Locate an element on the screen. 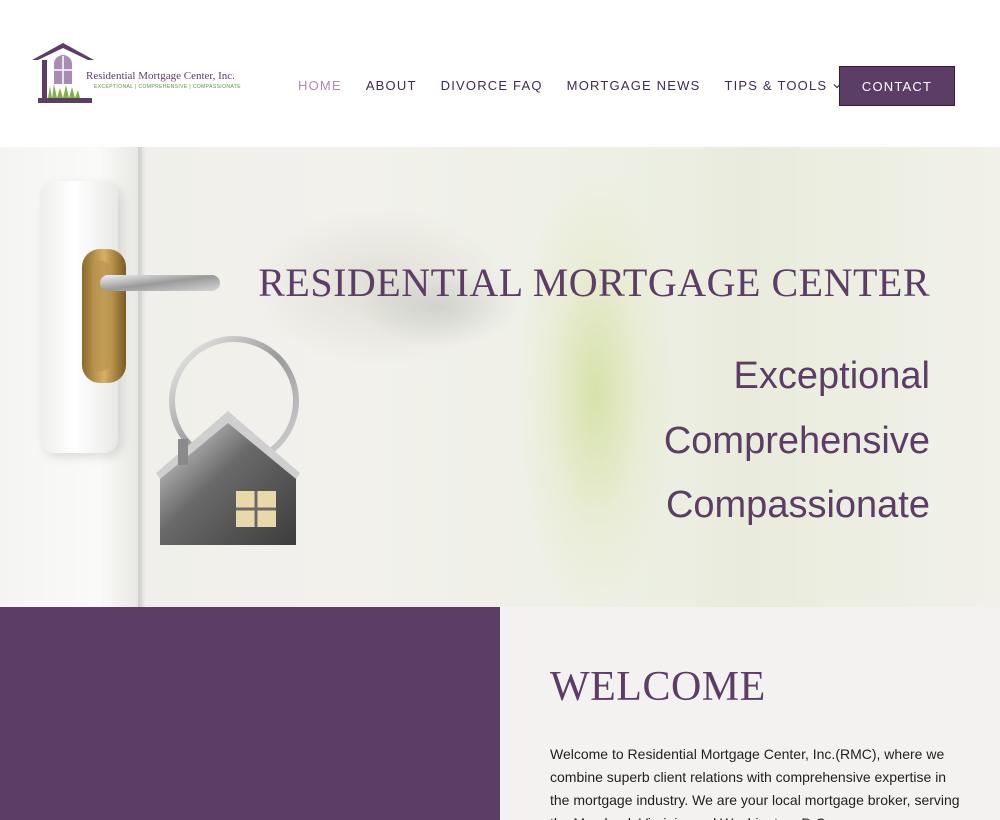  nav-item-tips-tools: TIPS & TOOLS is located at coordinates (782, 85).